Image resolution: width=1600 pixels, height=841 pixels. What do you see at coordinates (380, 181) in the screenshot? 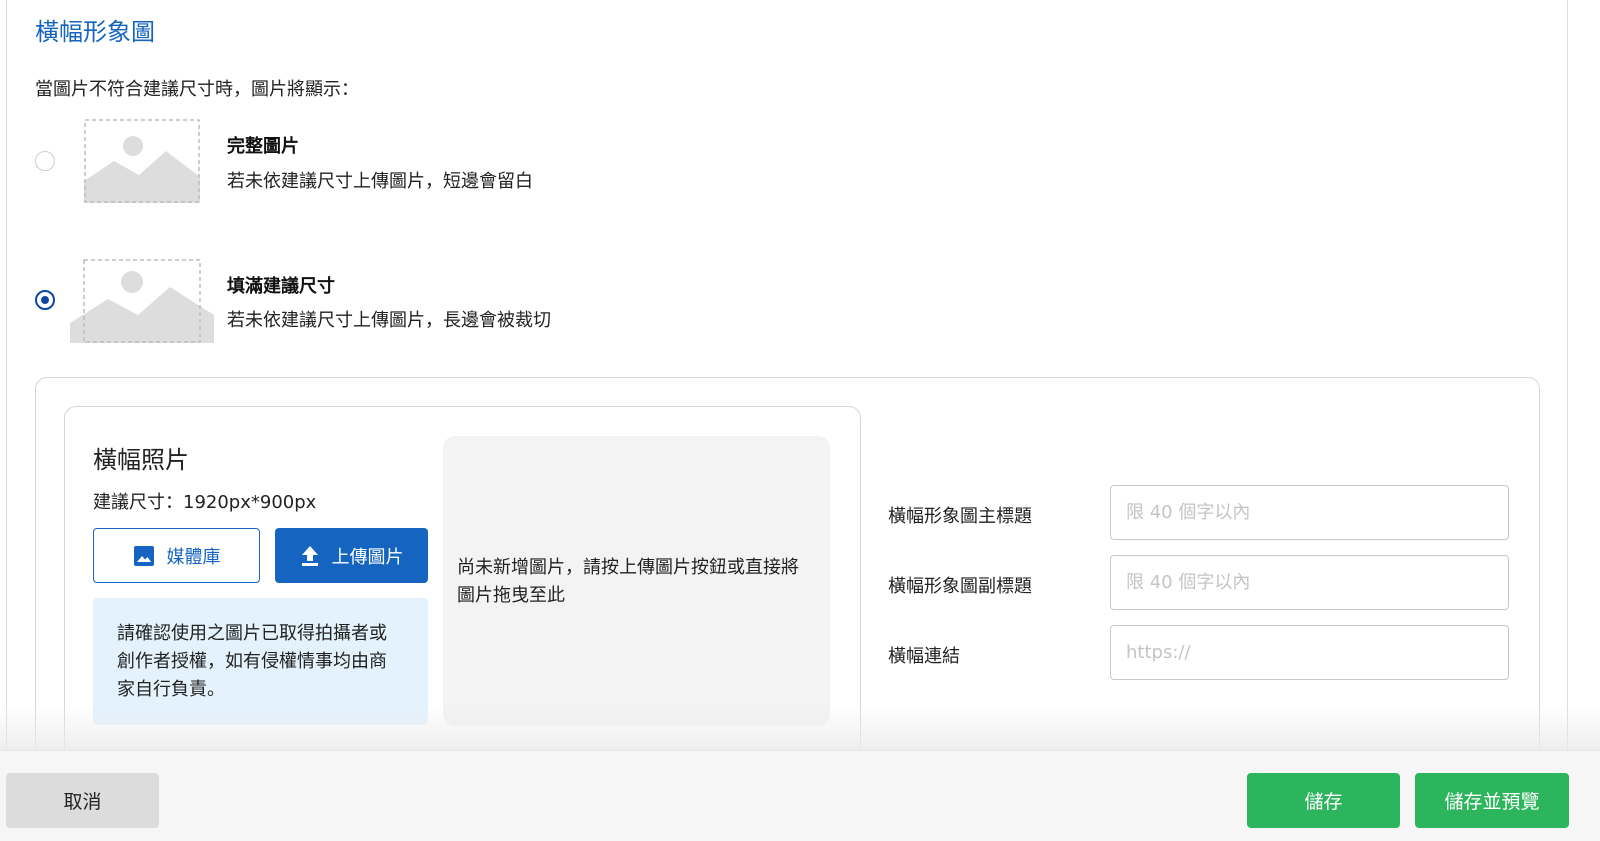
I see `option-desc-full-image: 若未依建議尺寸上傳圖片，短邊會留白` at bounding box center [380, 181].